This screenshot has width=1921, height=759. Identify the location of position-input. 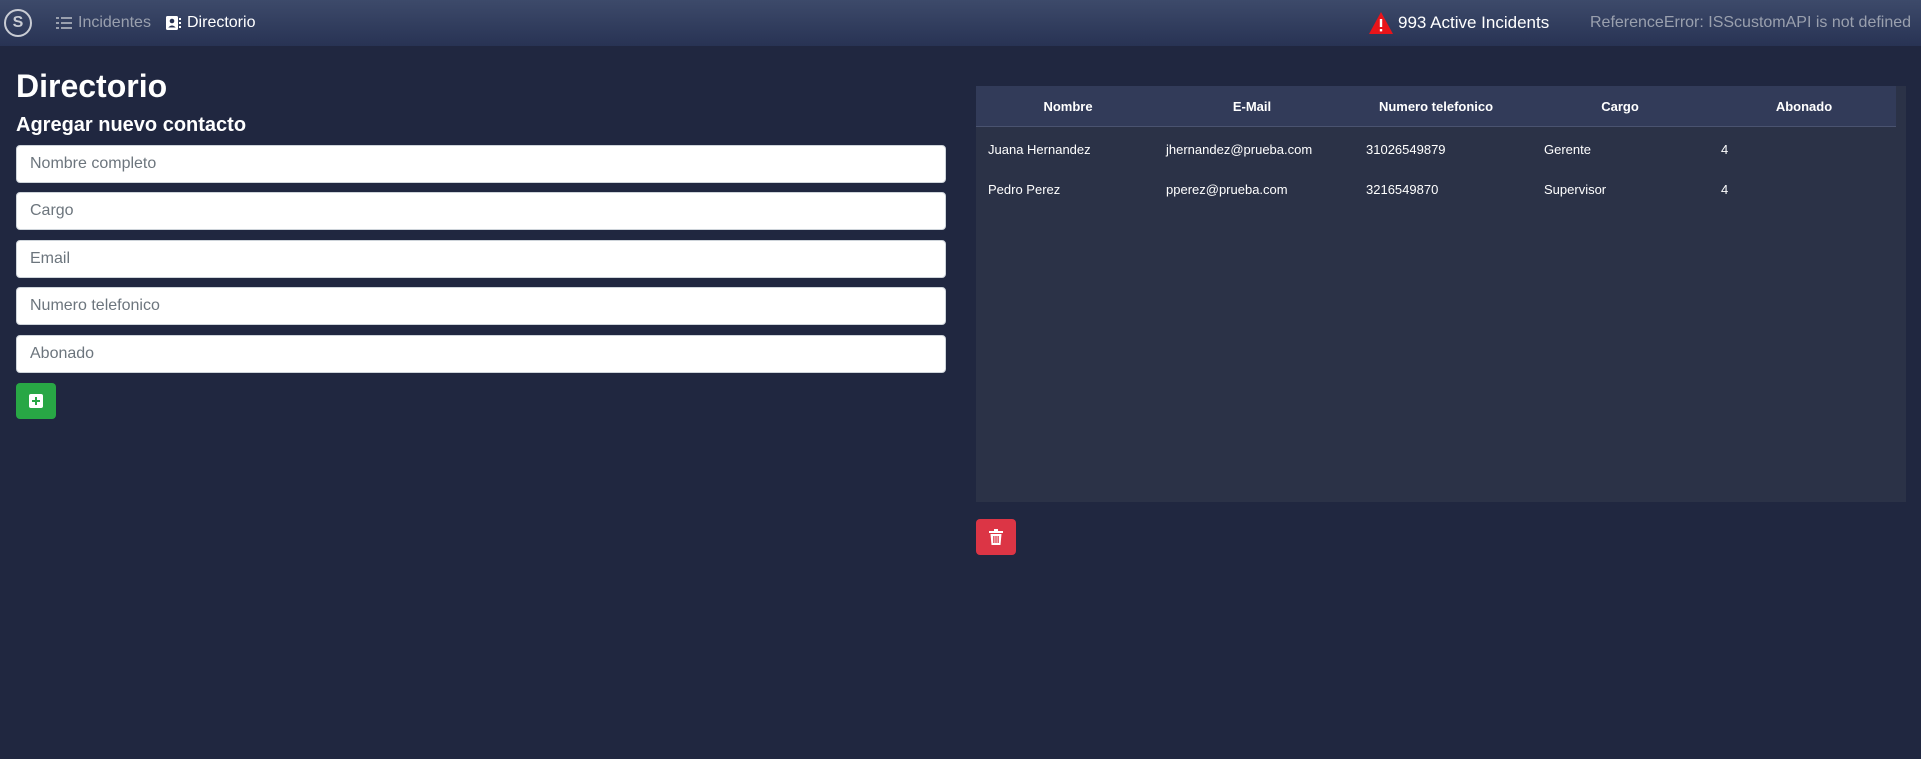
(481, 211).